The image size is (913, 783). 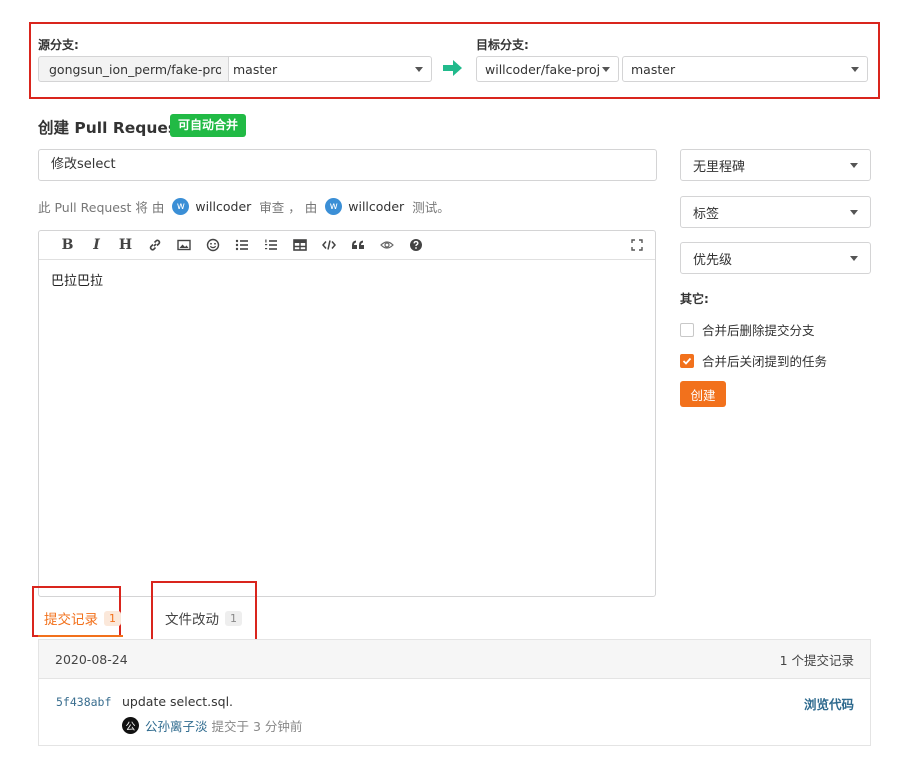 I want to click on italic-icon: I, so click(x=96, y=245).